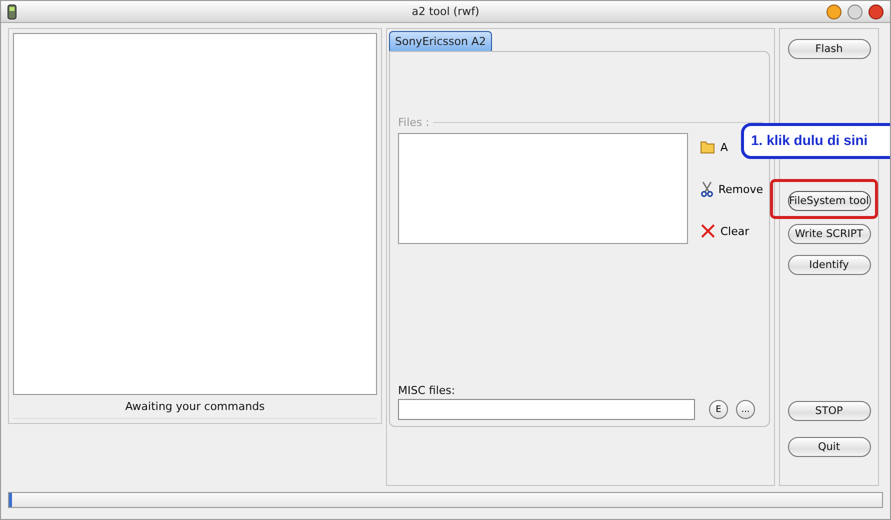 The width and height of the screenshot is (891, 520). I want to click on tab: SonyEricsson A2, so click(440, 41).